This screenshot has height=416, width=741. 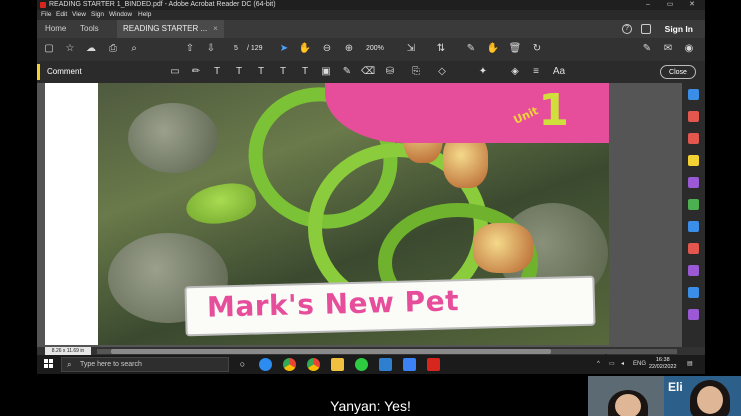 I want to click on close-comment-button: Close, so click(x=678, y=72).